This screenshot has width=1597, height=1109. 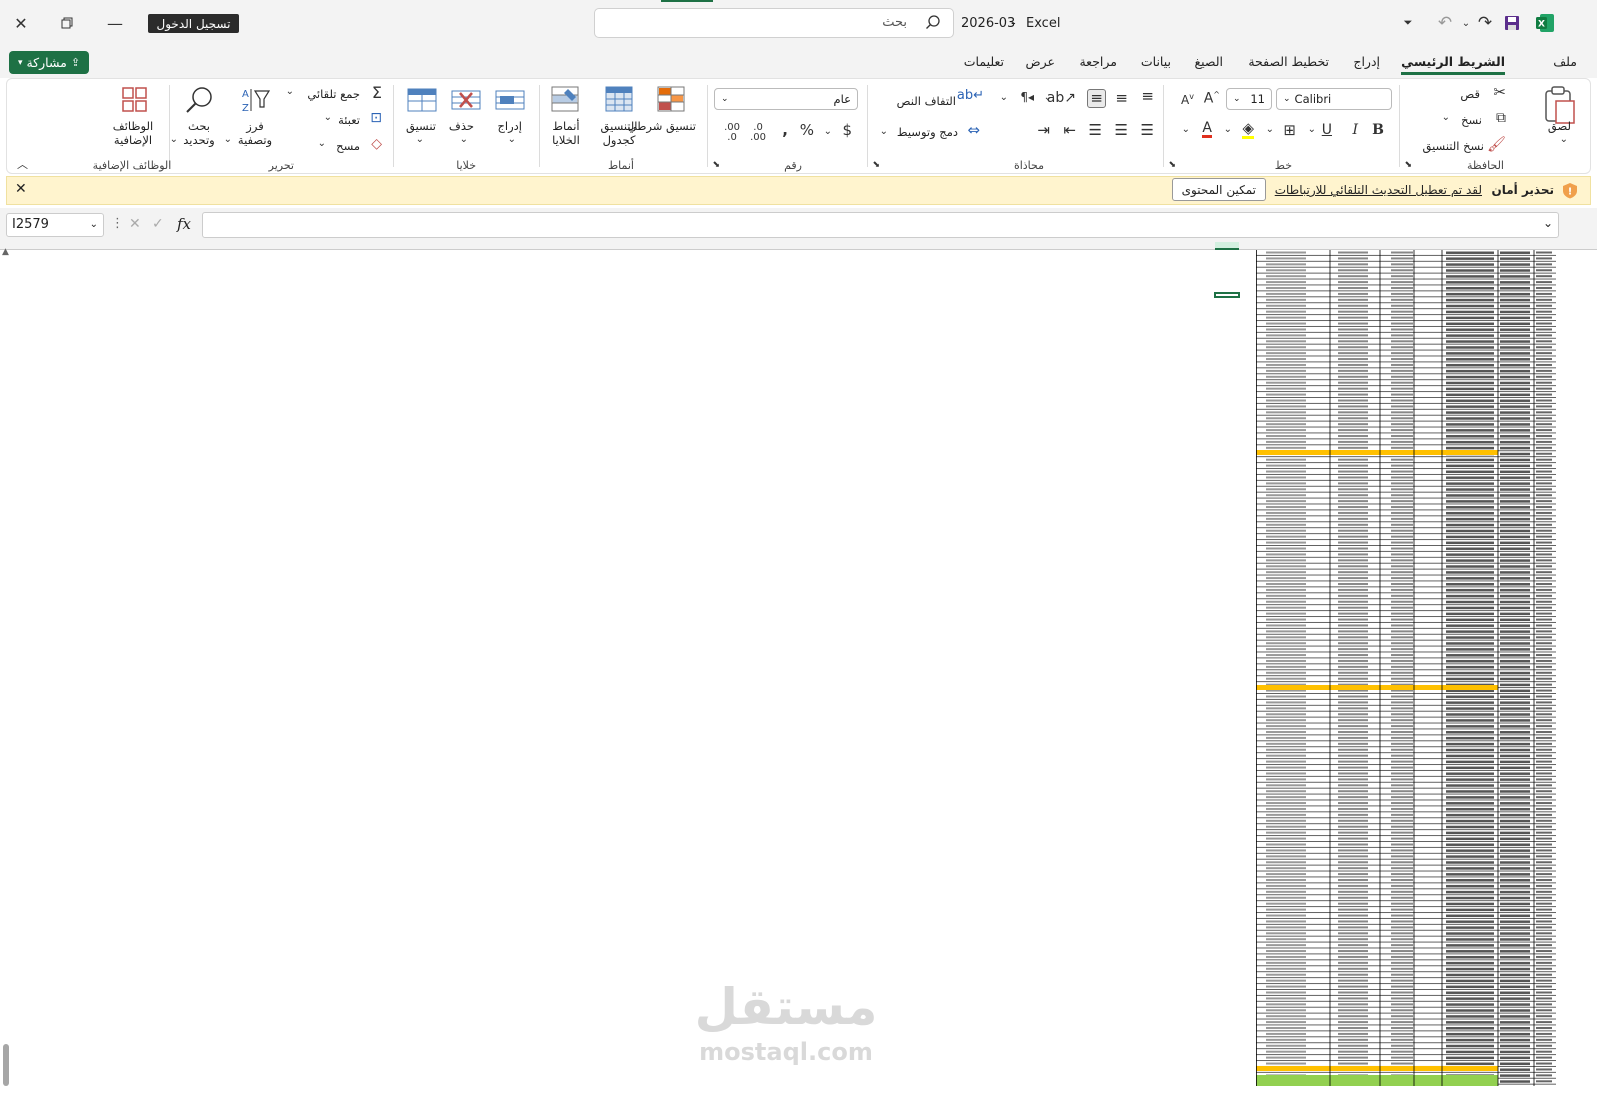 What do you see at coordinates (67, 23) in the screenshot?
I see `restore-window-icon` at bounding box center [67, 23].